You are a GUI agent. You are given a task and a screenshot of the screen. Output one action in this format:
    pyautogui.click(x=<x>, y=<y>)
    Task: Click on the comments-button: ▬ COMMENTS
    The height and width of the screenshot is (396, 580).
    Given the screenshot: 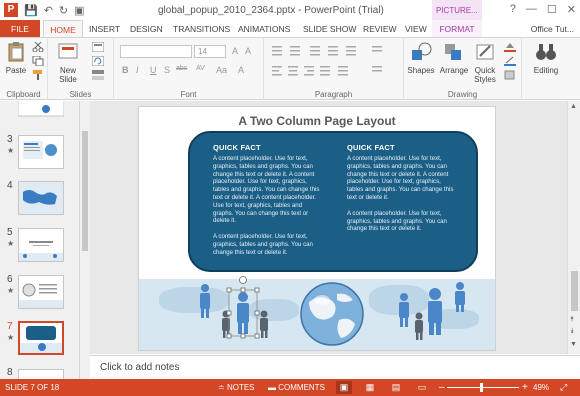 What is the action you would take?
    pyautogui.click(x=296, y=387)
    